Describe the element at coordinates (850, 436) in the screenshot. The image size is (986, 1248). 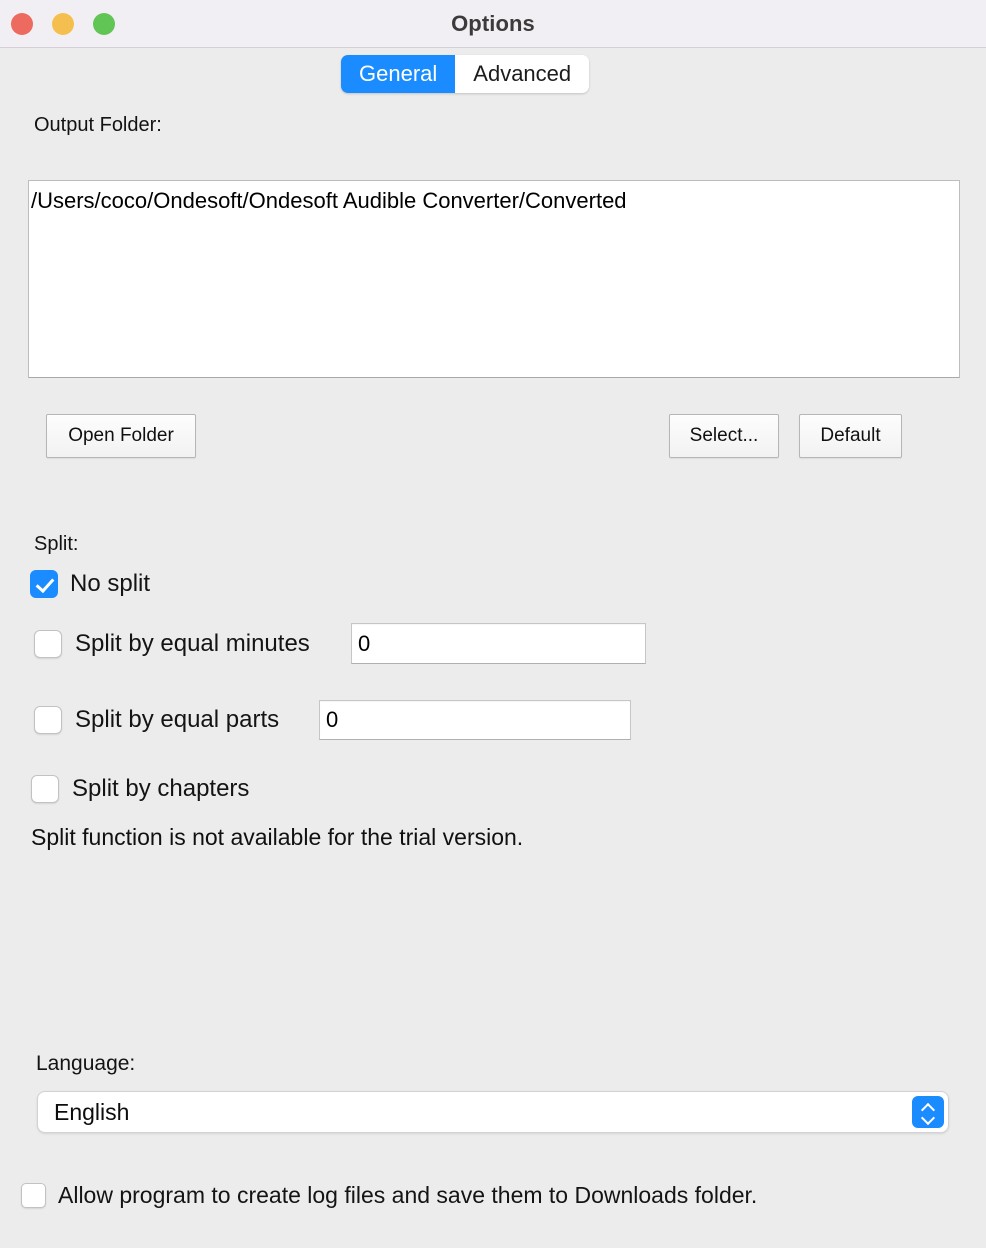
I see `default-folder-button: Default` at that location.